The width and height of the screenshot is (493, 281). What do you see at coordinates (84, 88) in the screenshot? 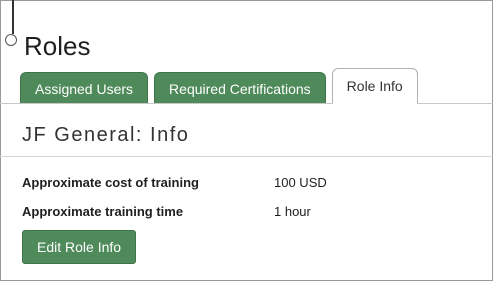
I see `tab-assigned-users: Assigned Users` at bounding box center [84, 88].